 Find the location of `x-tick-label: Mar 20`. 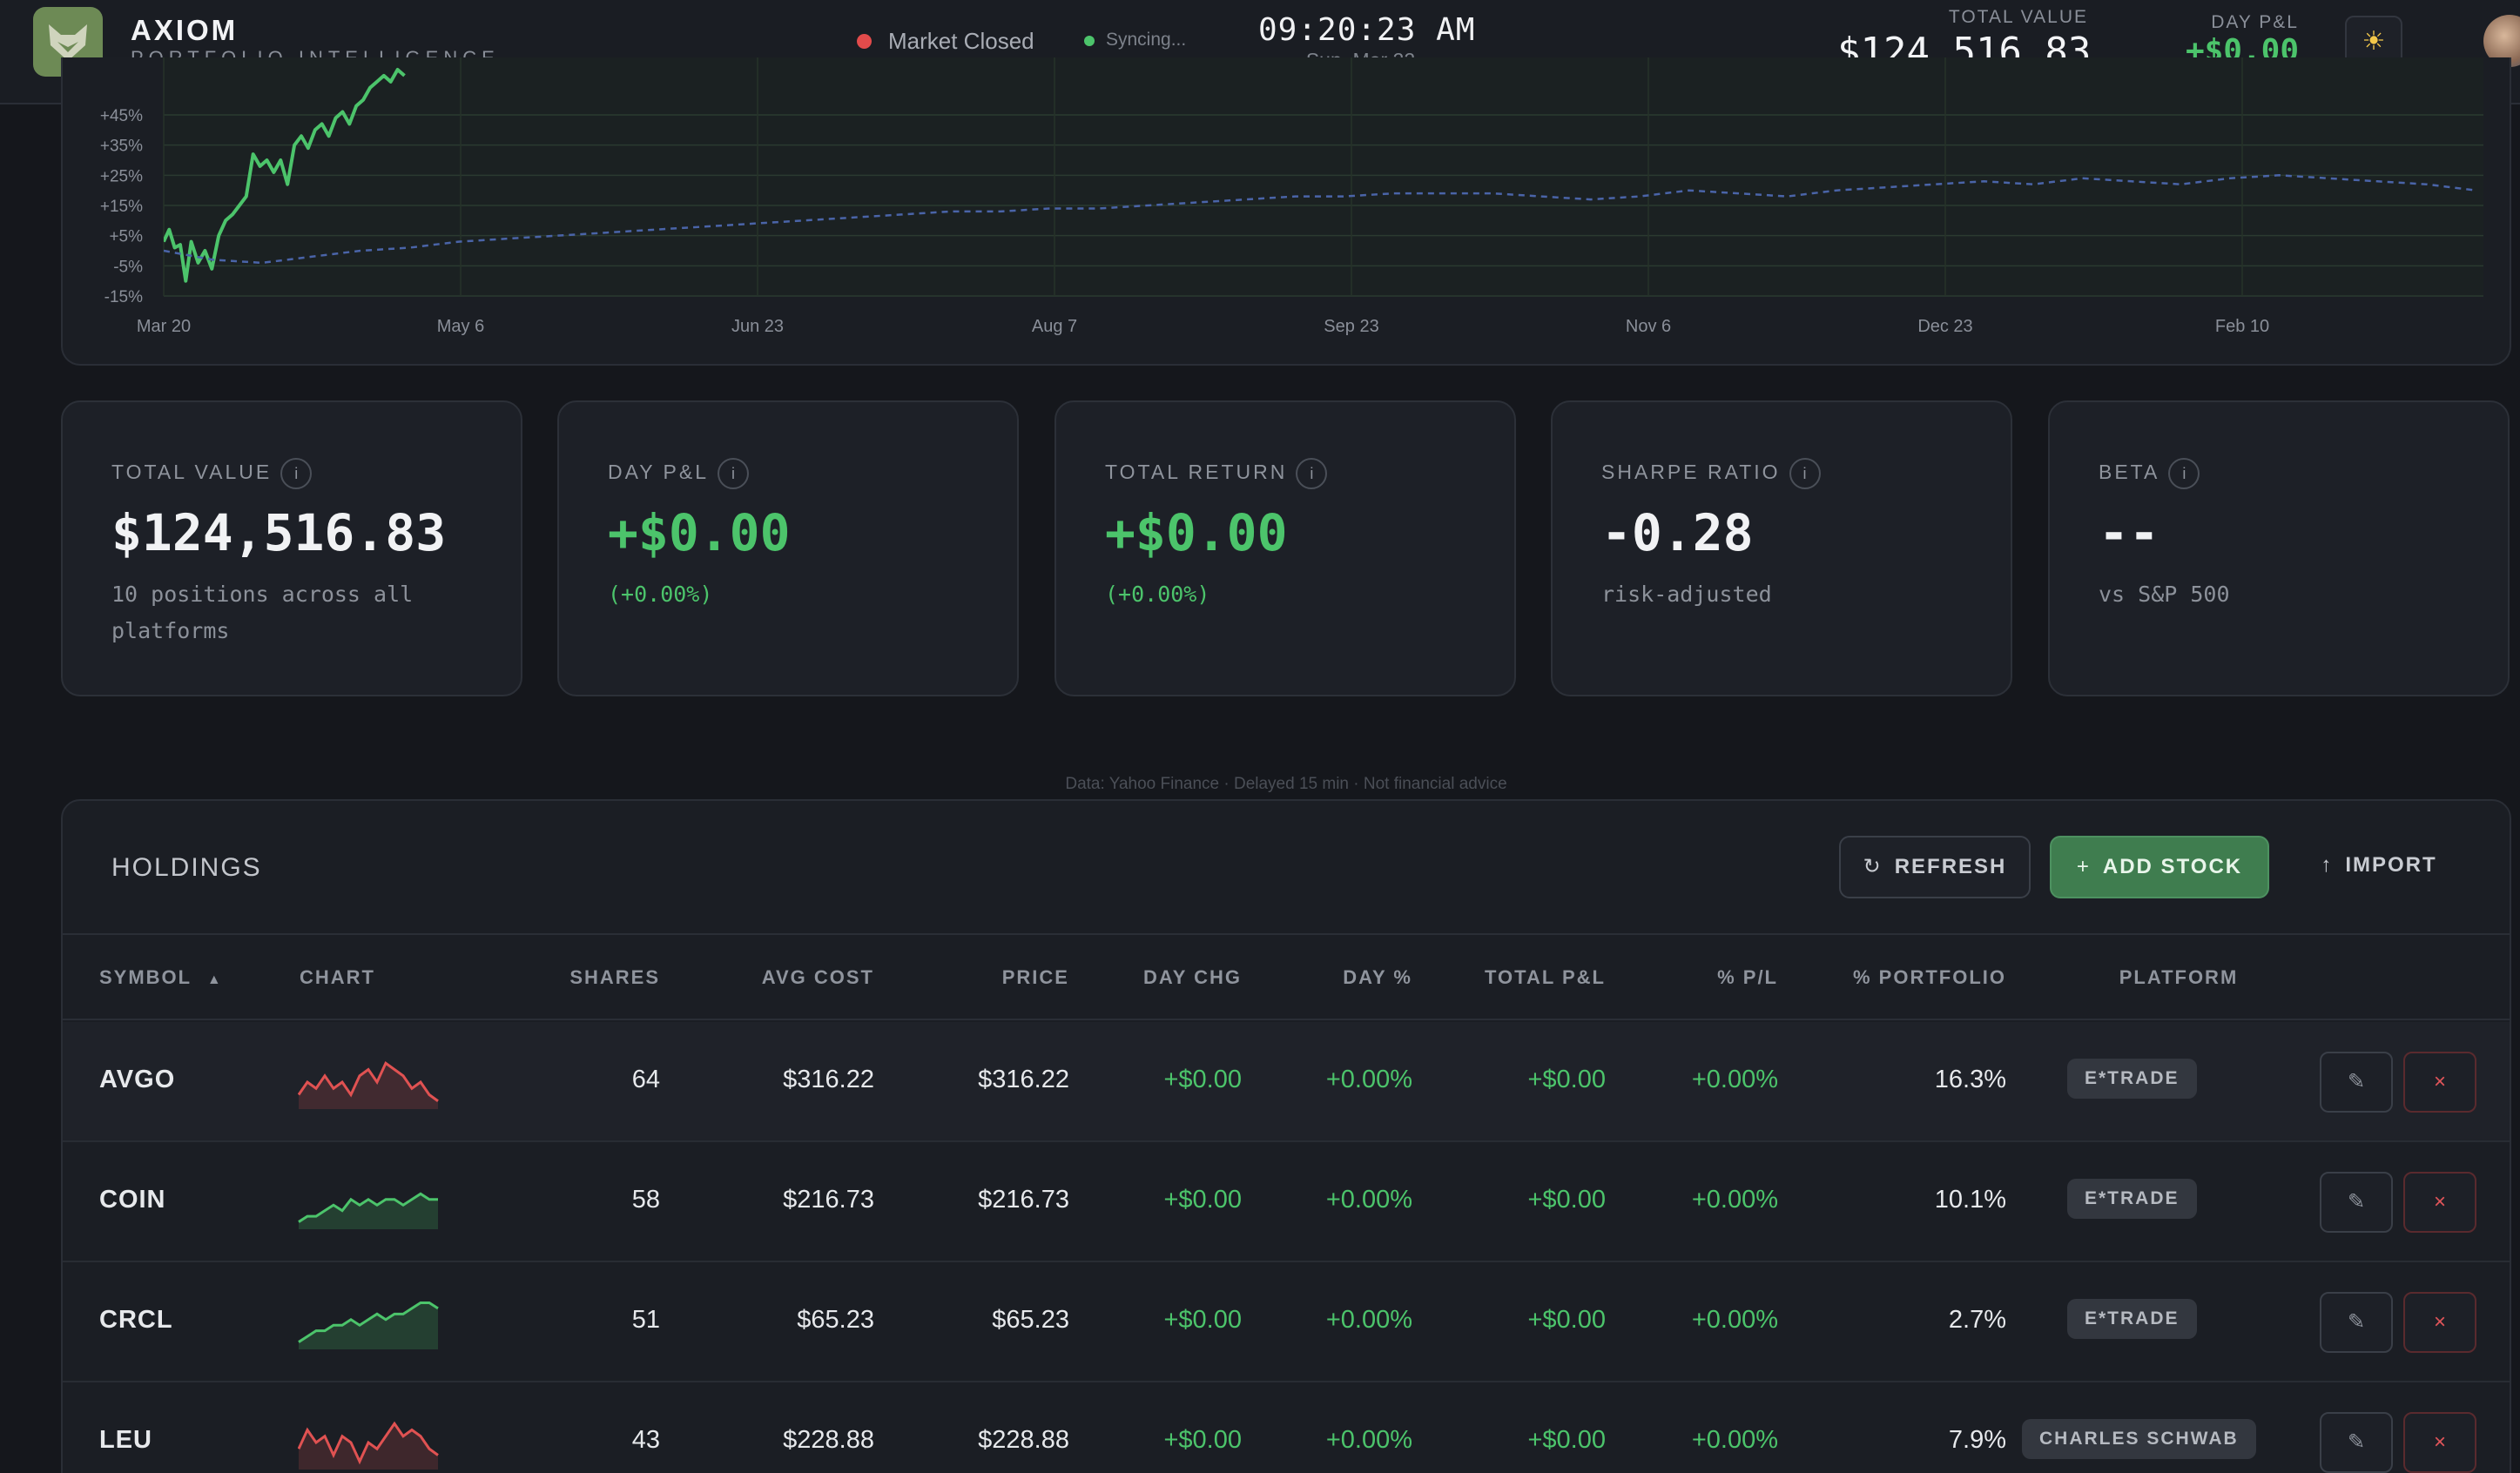

x-tick-label: Mar 20 is located at coordinates (164, 326).